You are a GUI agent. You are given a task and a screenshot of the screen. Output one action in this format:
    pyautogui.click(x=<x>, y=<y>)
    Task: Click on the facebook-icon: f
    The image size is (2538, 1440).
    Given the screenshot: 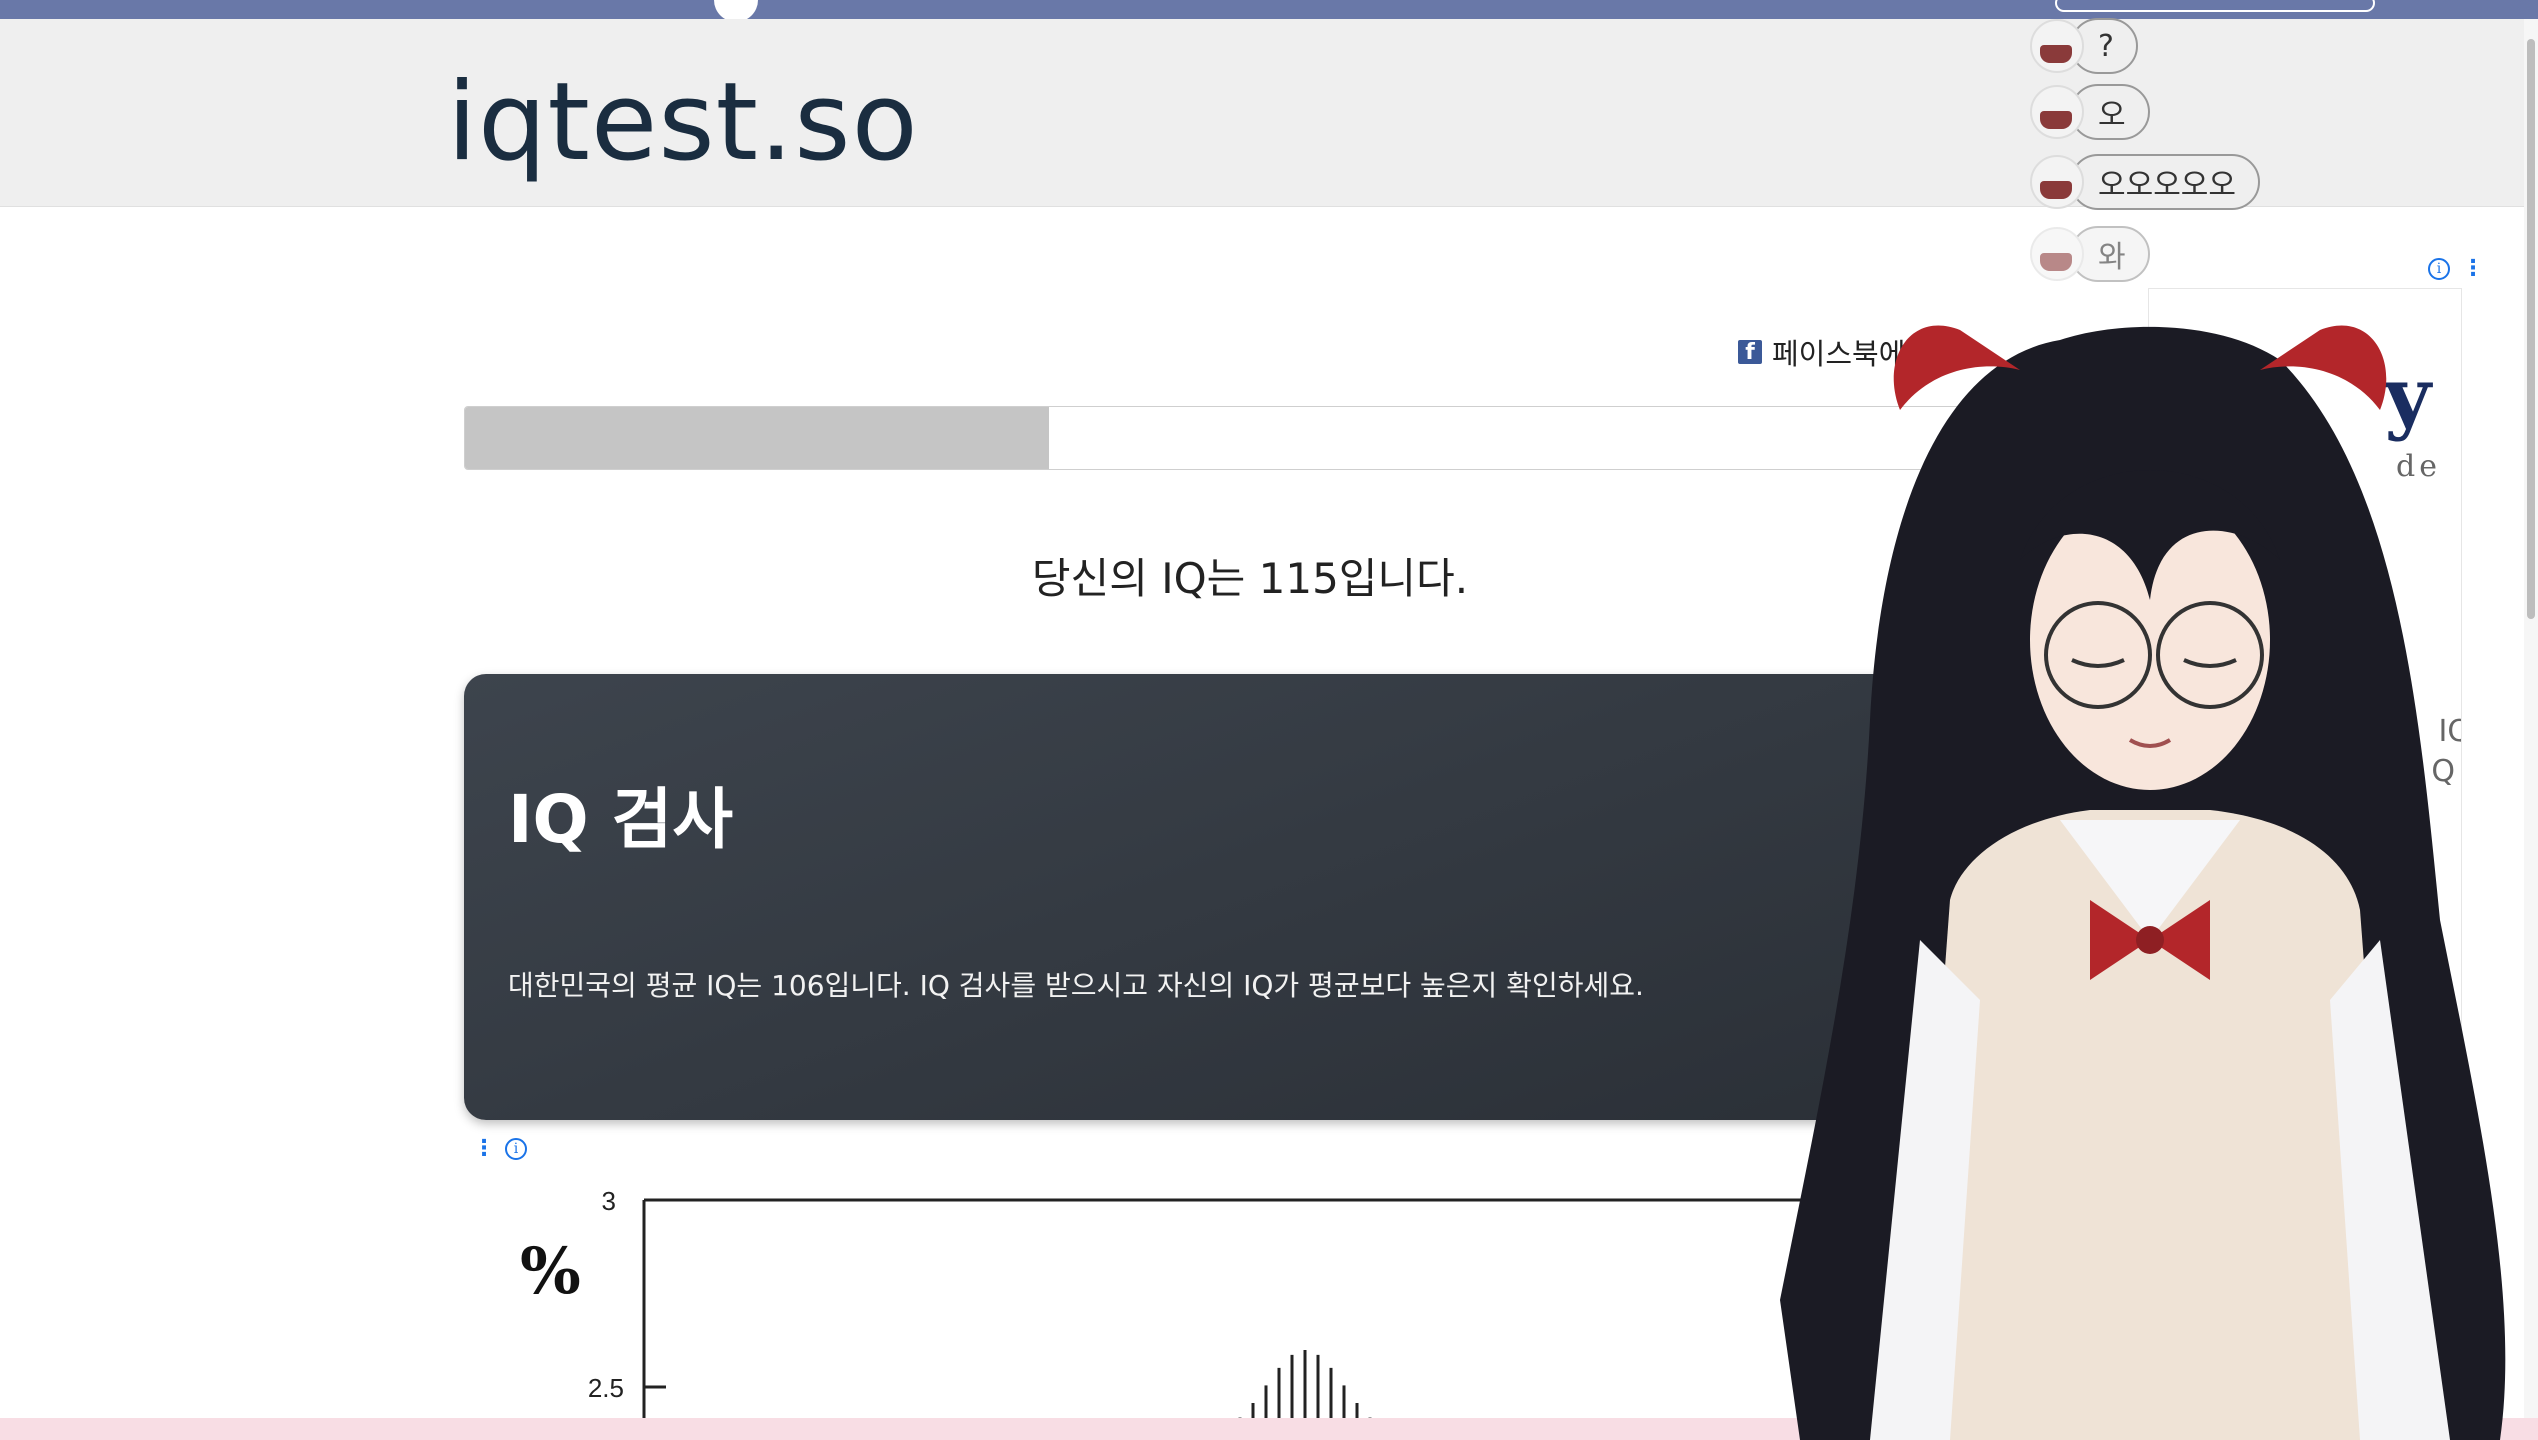 What is the action you would take?
    pyautogui.click(x=1750, y=352)
    